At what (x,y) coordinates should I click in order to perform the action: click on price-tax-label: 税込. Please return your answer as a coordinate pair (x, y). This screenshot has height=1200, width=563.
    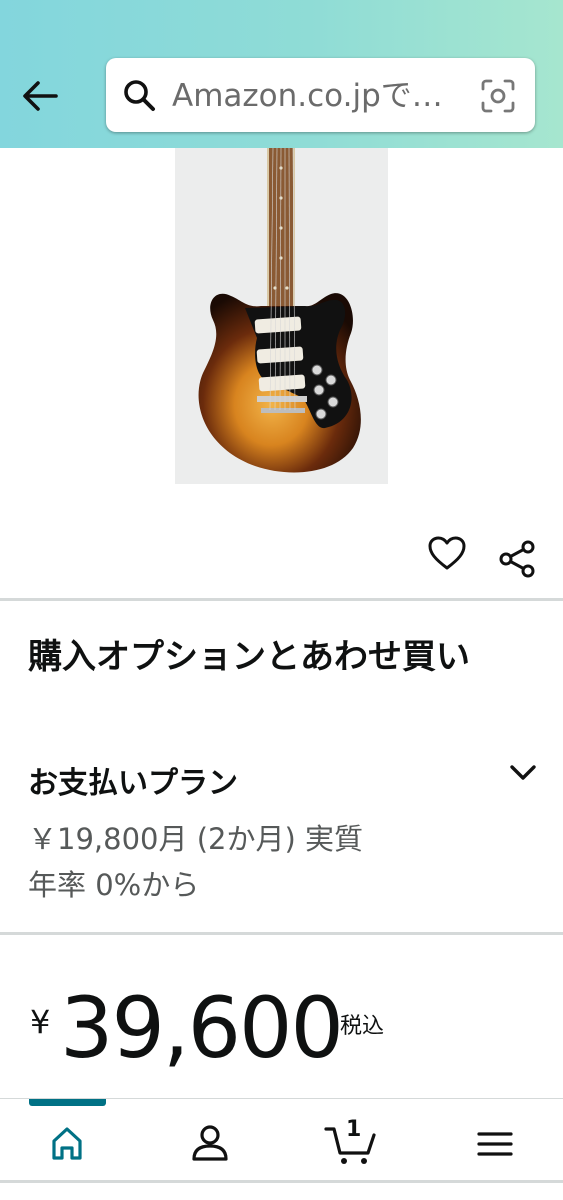
    Looking at the image, I should click on (362, 1026).